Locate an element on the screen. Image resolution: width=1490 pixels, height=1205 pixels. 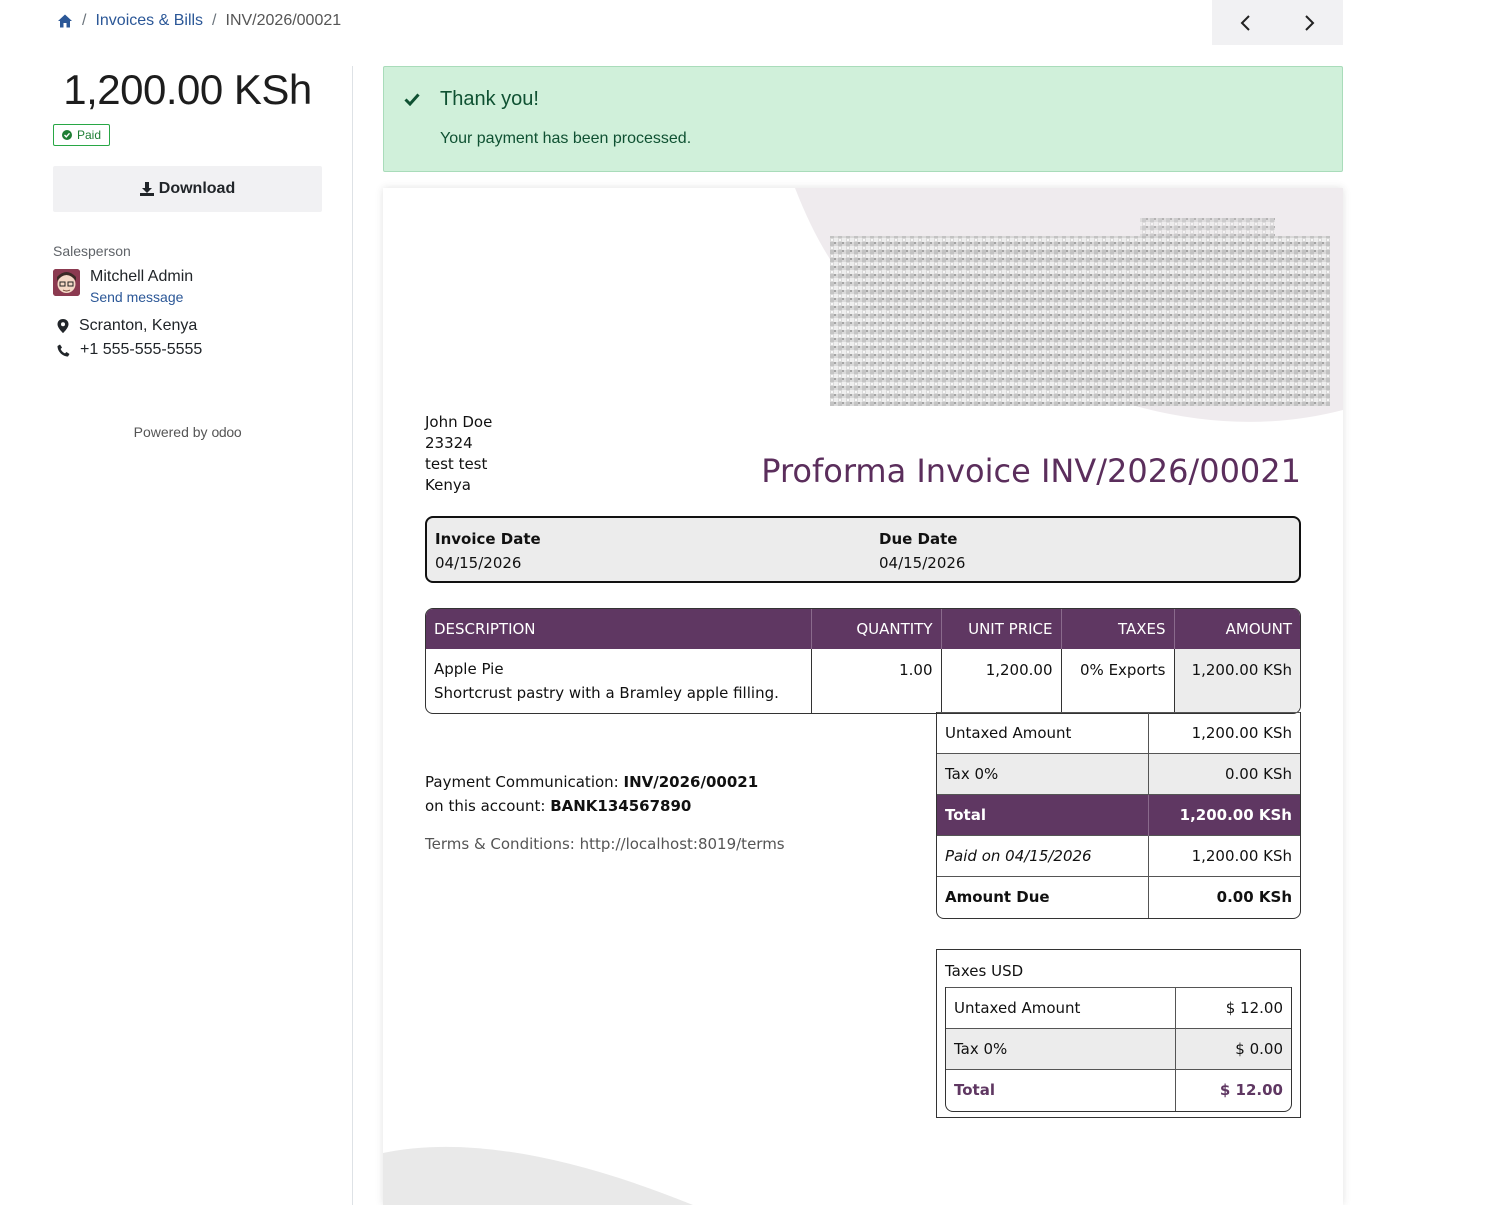
due-date: 04/15/2026 is located at coordinates (922, 563).